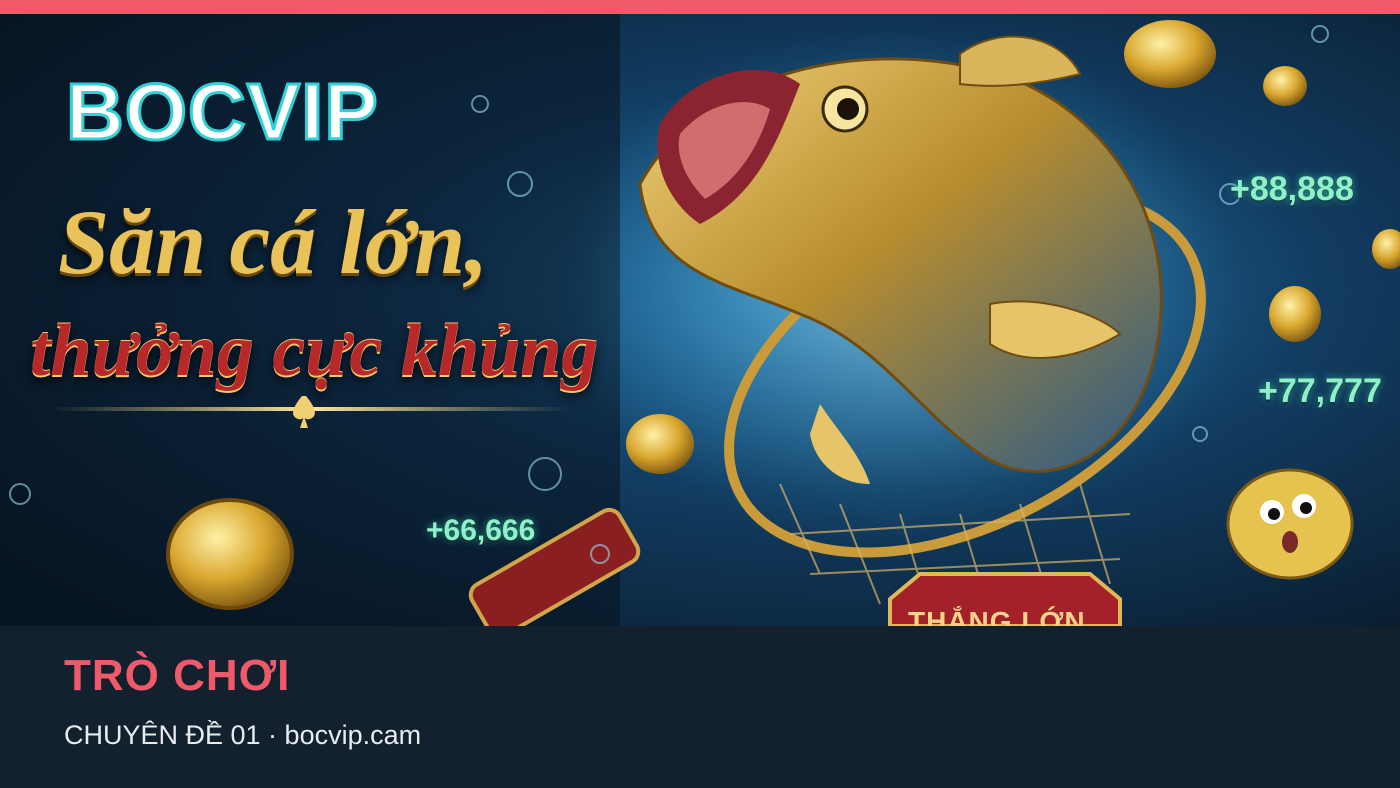 Image resolution: width=1400 pixels, height=788 pixels. What do you see at coordinates (273, 242) in the screenshot?
I see `headline-line-1: Săn cá lớn,` at bounding box center [273, 242].